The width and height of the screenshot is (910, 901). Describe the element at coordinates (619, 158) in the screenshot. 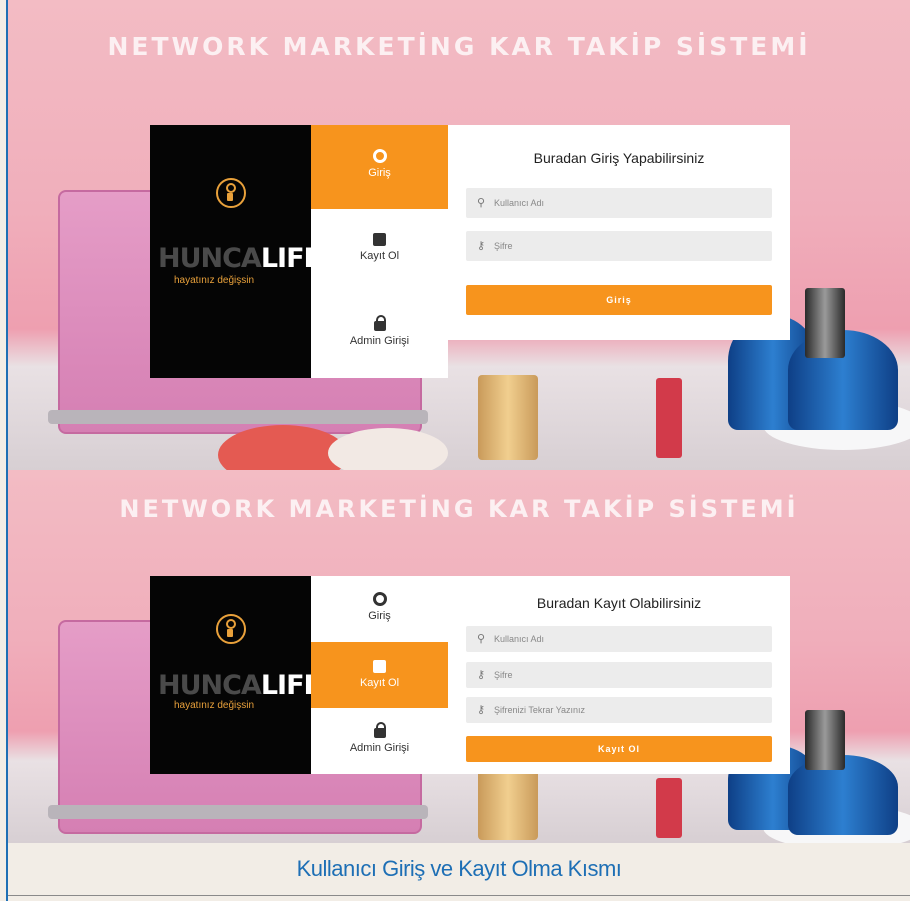

I see `form-heading: Buradan Giriş Yapabilirsiniz` at that location.